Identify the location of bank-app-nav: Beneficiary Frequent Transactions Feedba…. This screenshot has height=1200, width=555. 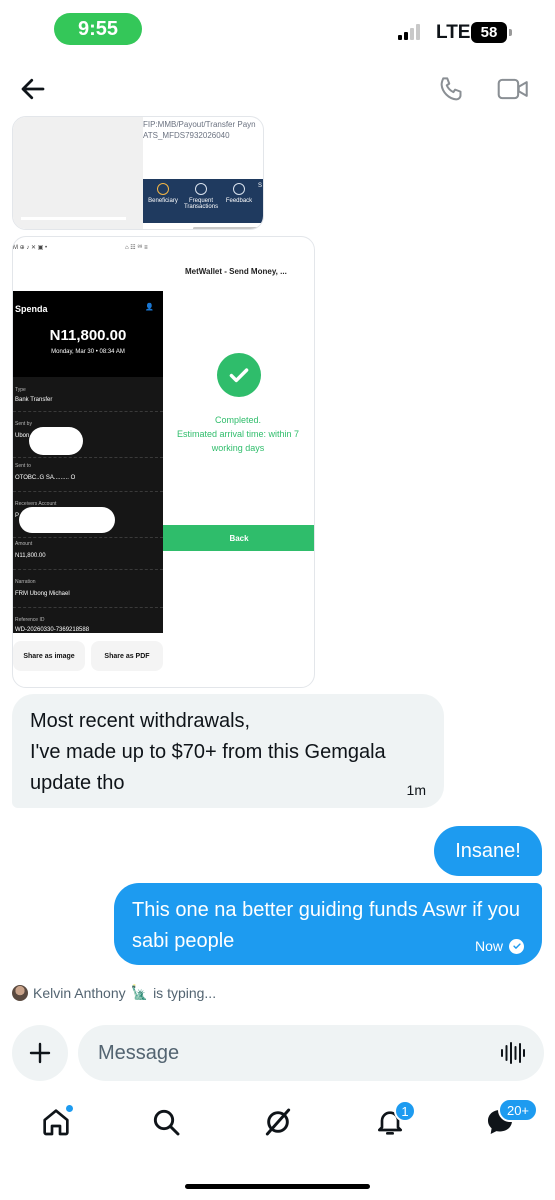
(203, 201).